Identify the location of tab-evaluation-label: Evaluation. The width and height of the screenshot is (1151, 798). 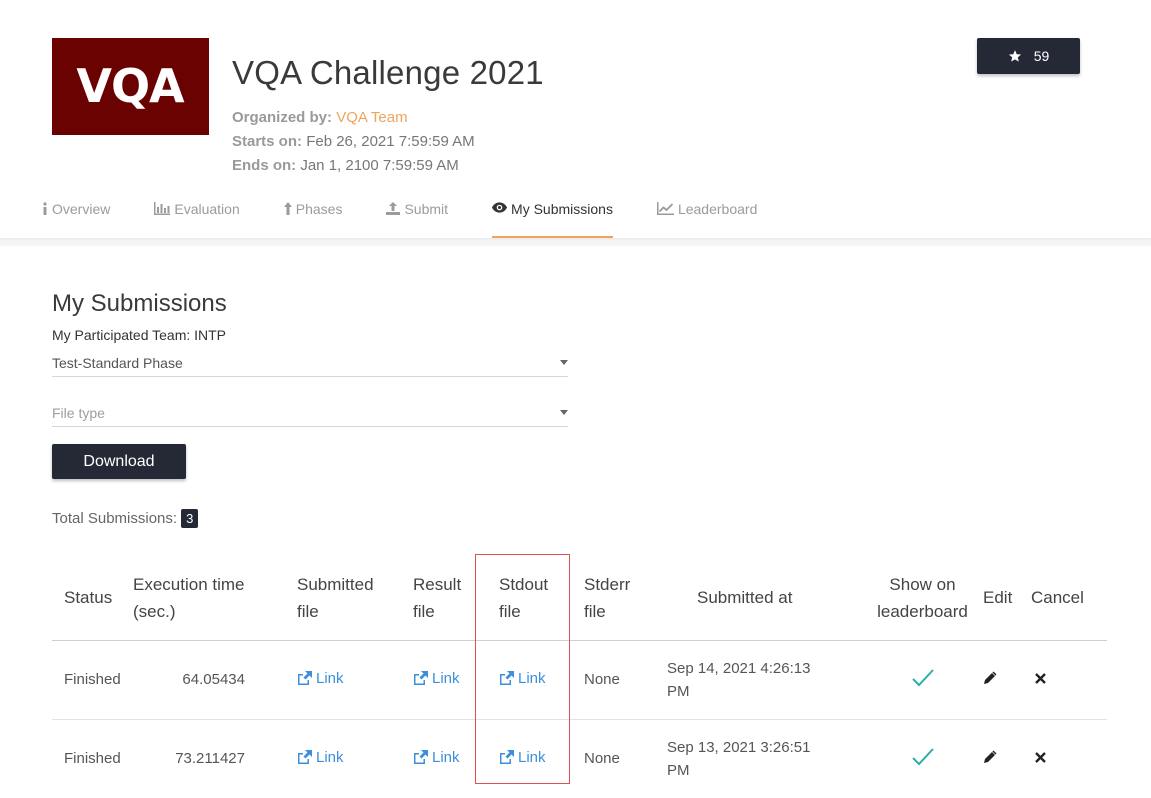
(207, 209).